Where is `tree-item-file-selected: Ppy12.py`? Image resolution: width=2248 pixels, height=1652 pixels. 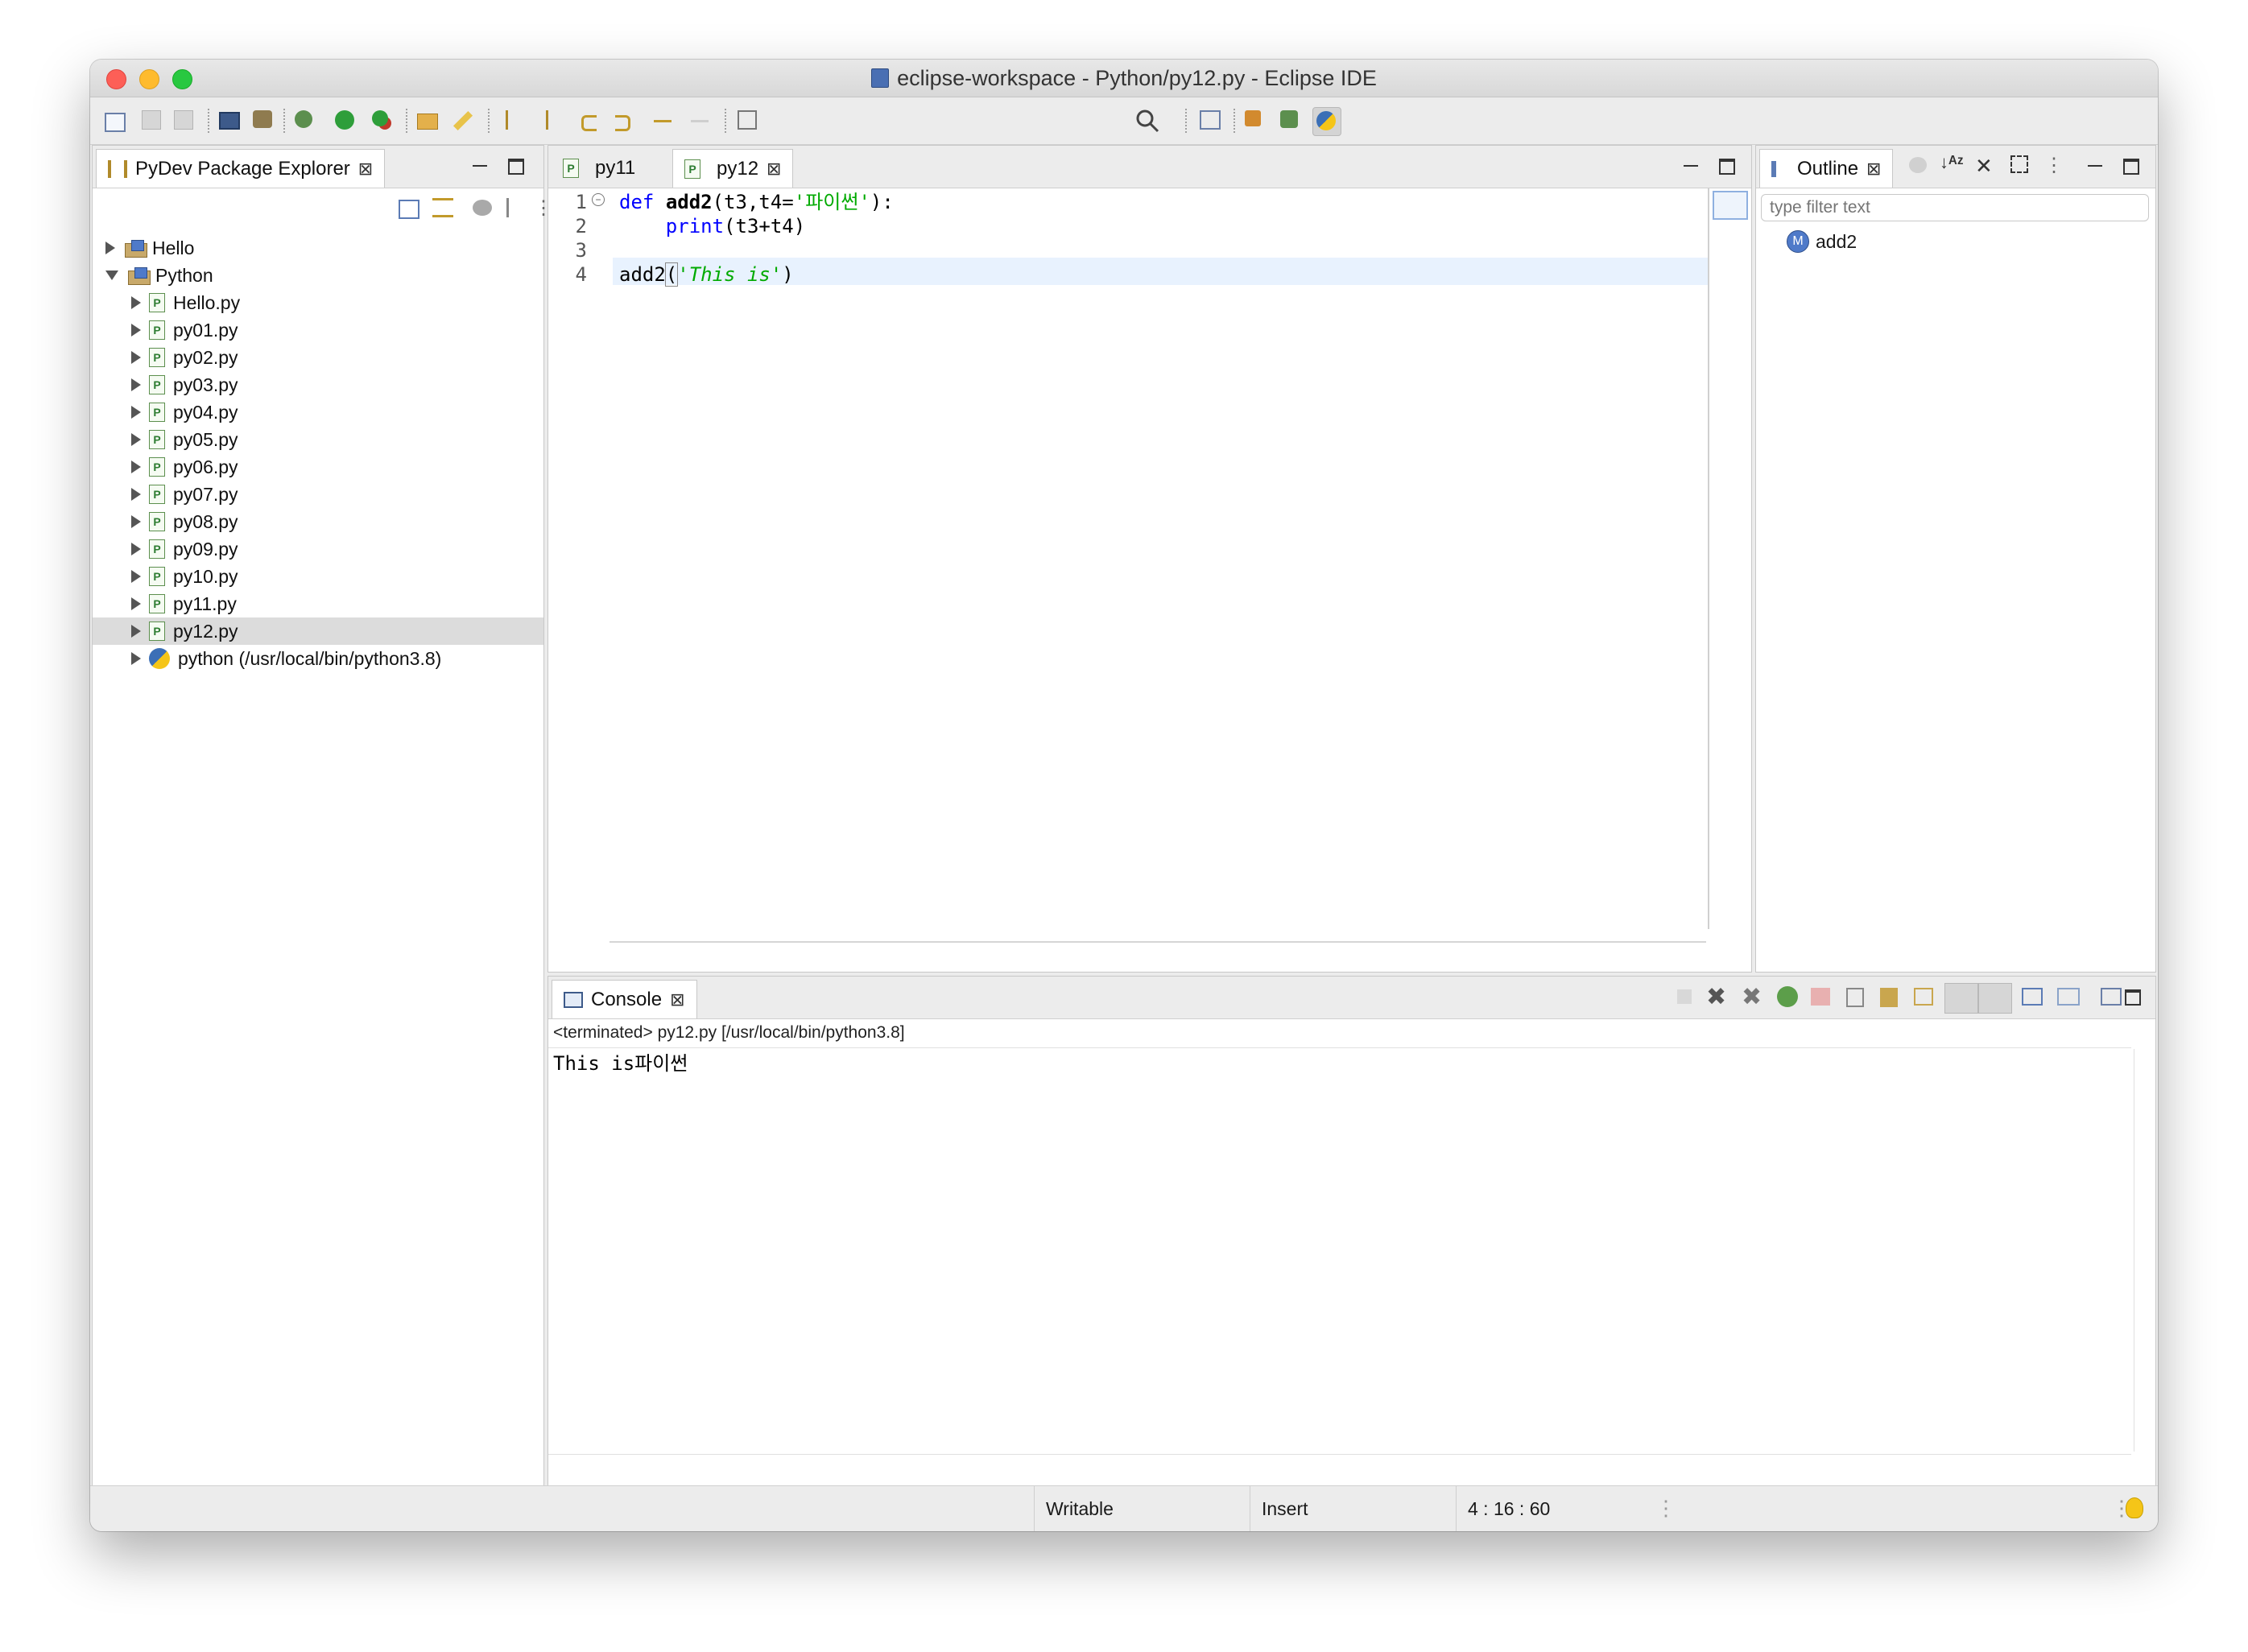 tree-item-file-selected: Ppy12.py is located at coordinates (318, 631).